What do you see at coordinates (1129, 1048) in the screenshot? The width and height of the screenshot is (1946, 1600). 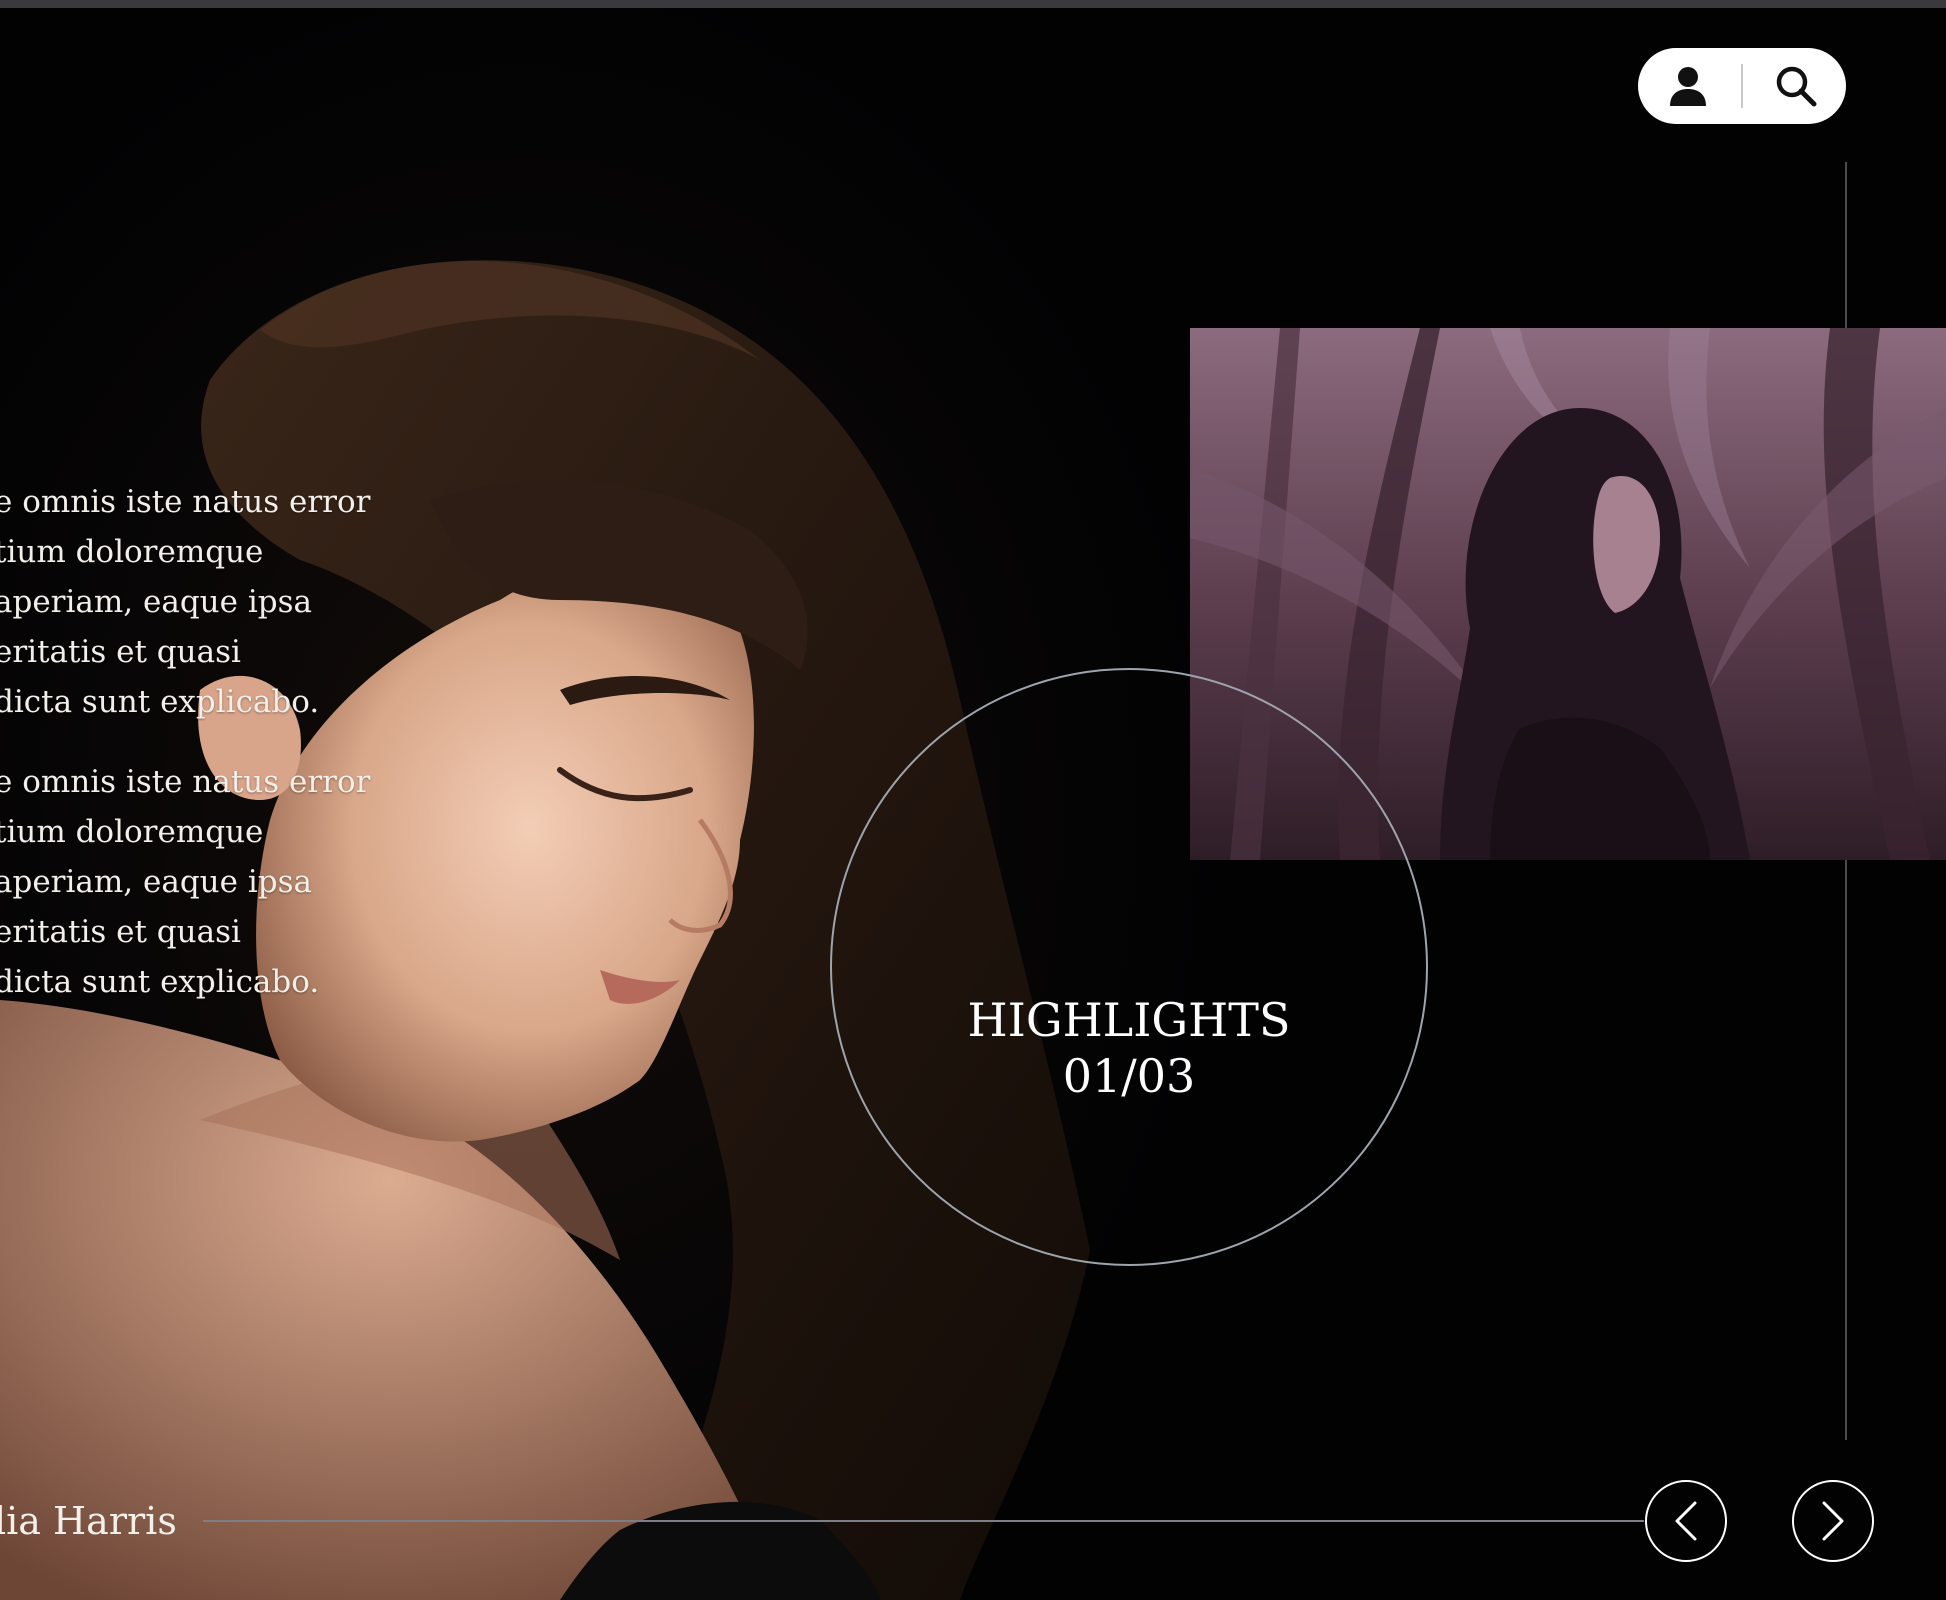 I see `highlights-caption: HIGHLIGHTS 01/03` at bounding box center [1129, 1048].